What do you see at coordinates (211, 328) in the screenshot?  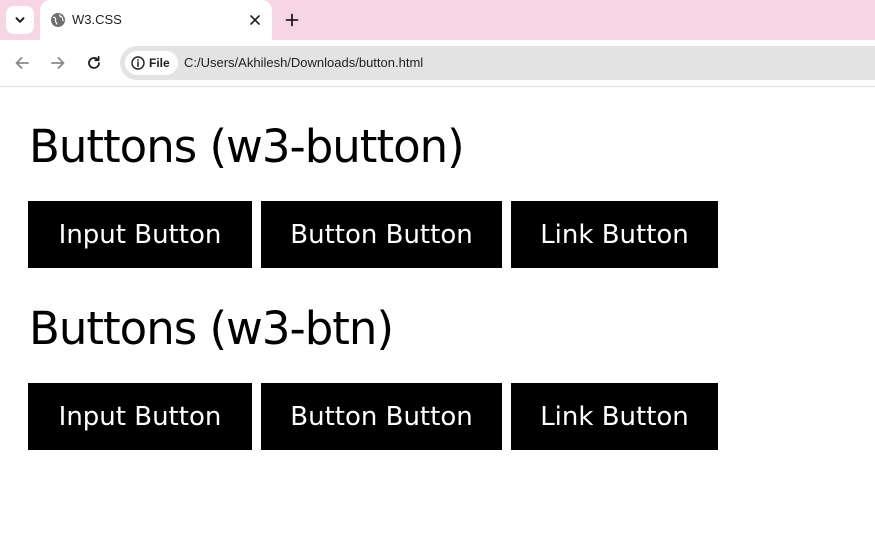 I see `section-heading-w3-btn: Buttons (w3-btn)` at bounding box center [211, 328].